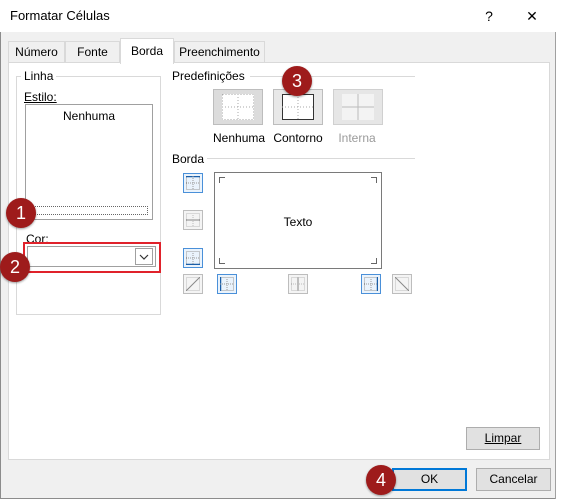 Image resolution: width=561 pixels, height=499 pixels. Describe the element at coordinates (429, 479) in the screenshot. I see `ok-button: OK` at that location.